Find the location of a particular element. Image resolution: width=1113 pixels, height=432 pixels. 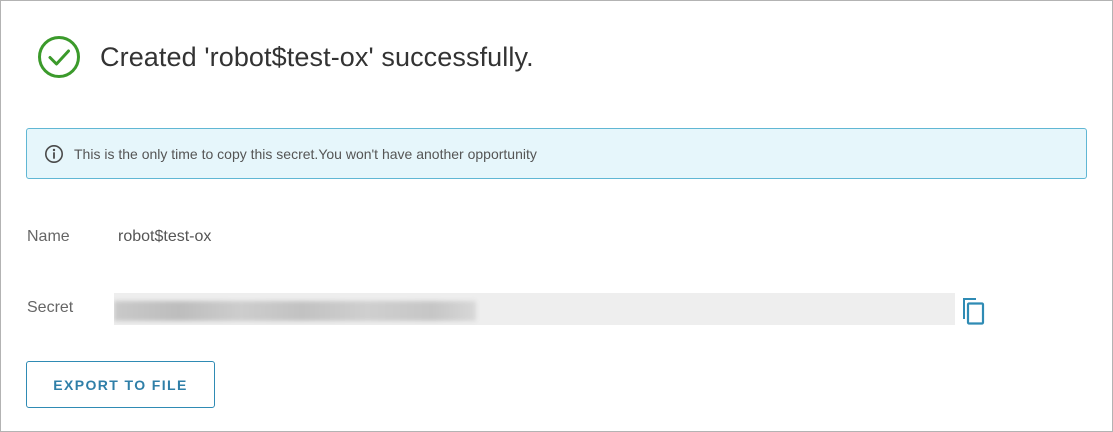

secret-field is located at coordinates (534, 309).